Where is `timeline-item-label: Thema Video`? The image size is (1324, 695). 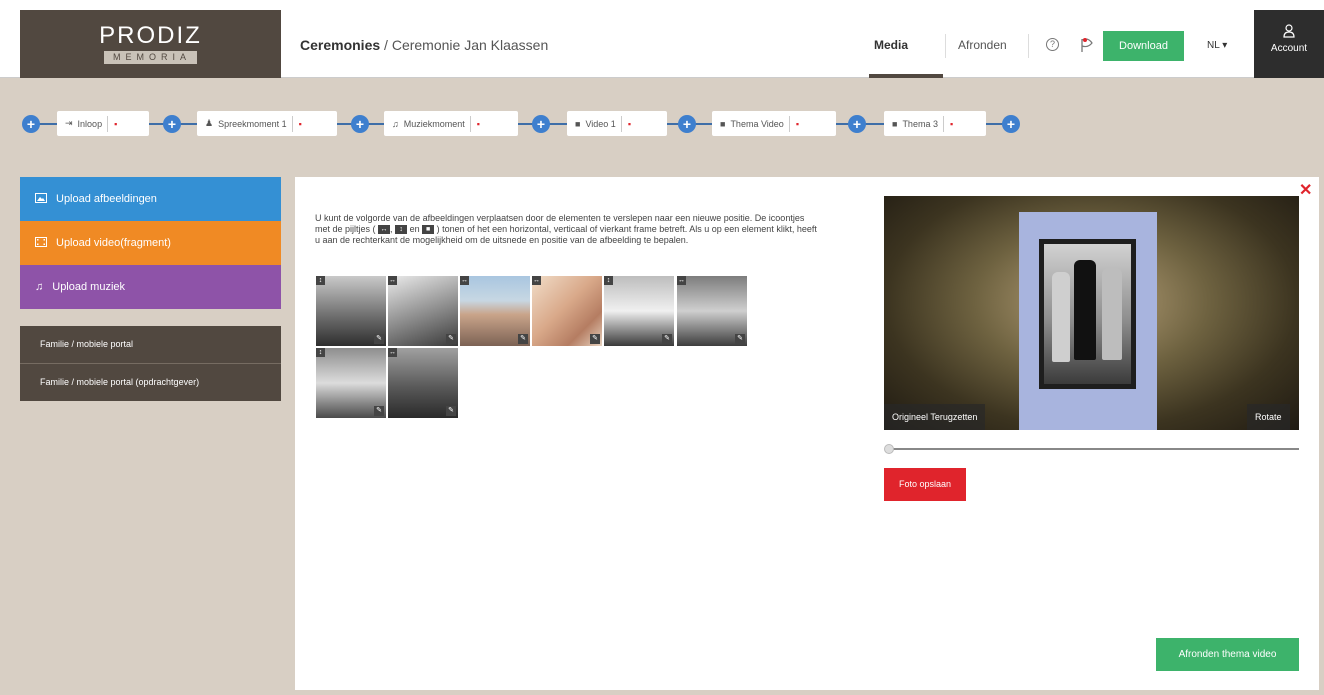 timeline-item-label: Thema Video is located at coordinates (757, 123).